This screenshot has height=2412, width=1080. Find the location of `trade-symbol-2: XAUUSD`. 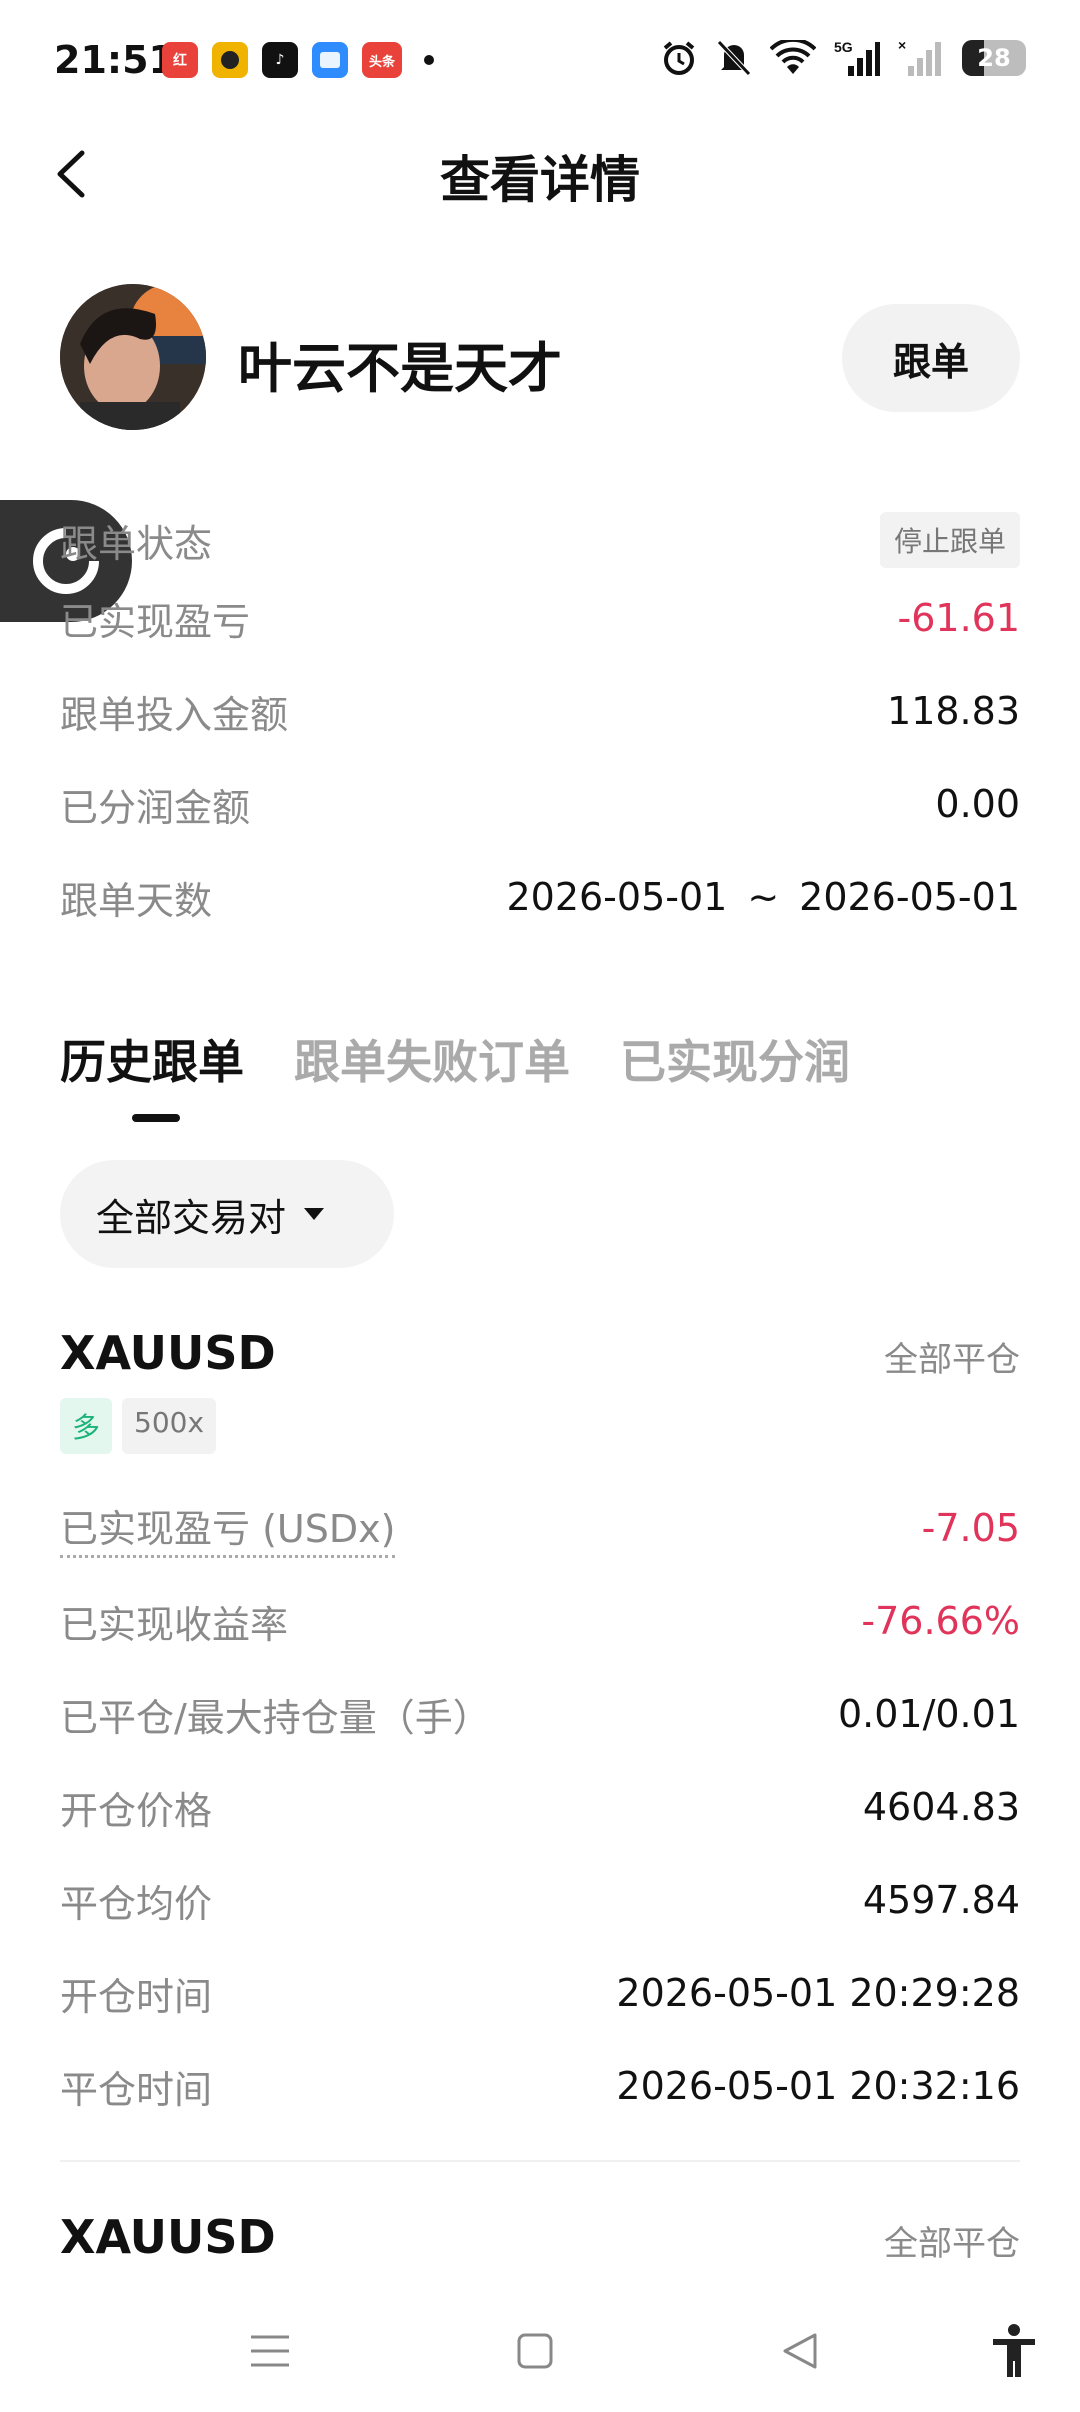

trade-symbol-2: XAUUSD is located at coordinates (168, 2237).